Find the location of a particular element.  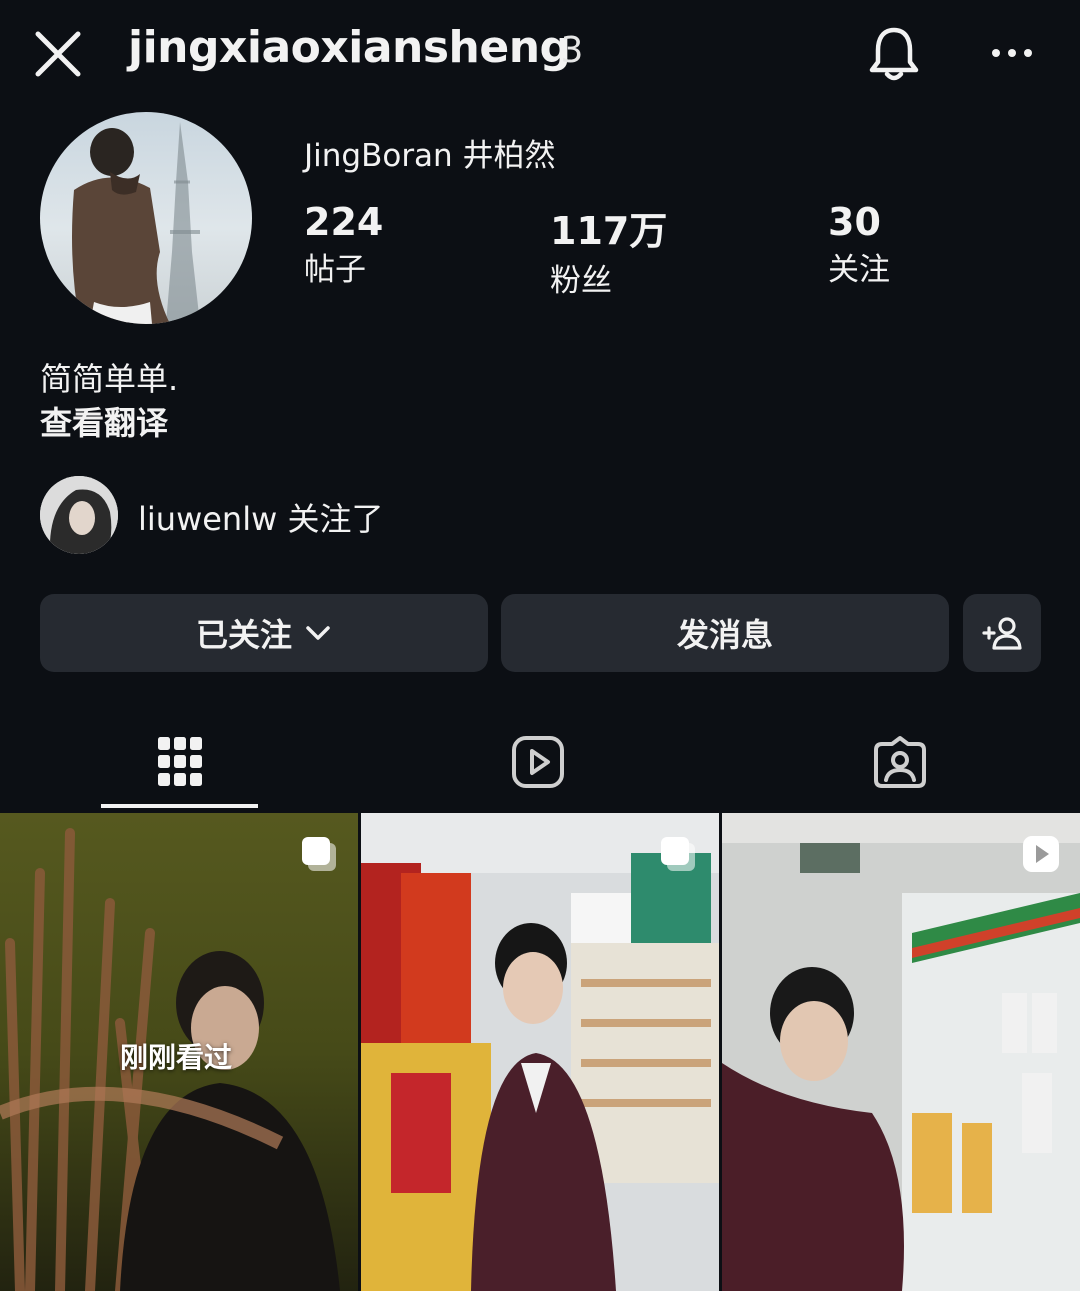

following-button: 已关注 is located at coordinates (264, 633).